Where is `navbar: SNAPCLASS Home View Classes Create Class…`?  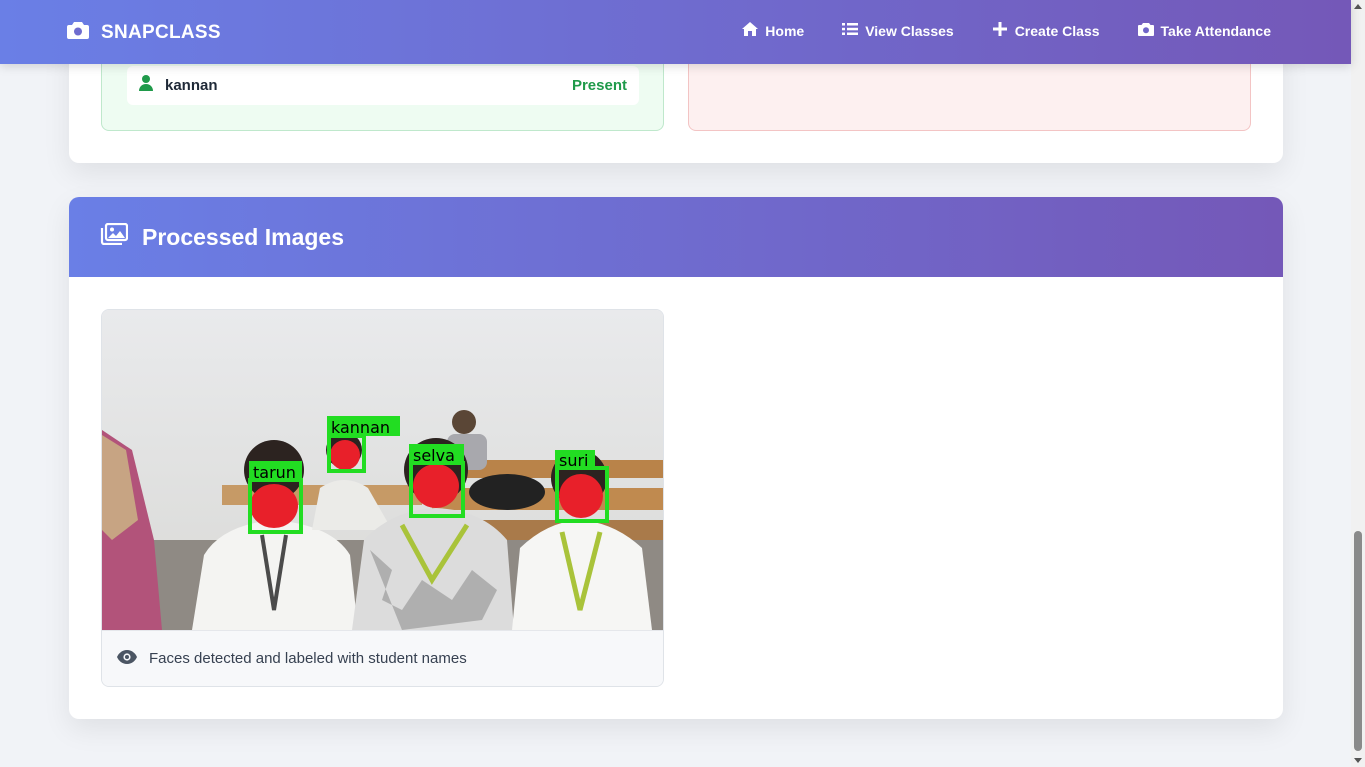 navbar: SNAPCLASS Home View Classes Create Class… is located at coordinates (675, 32).